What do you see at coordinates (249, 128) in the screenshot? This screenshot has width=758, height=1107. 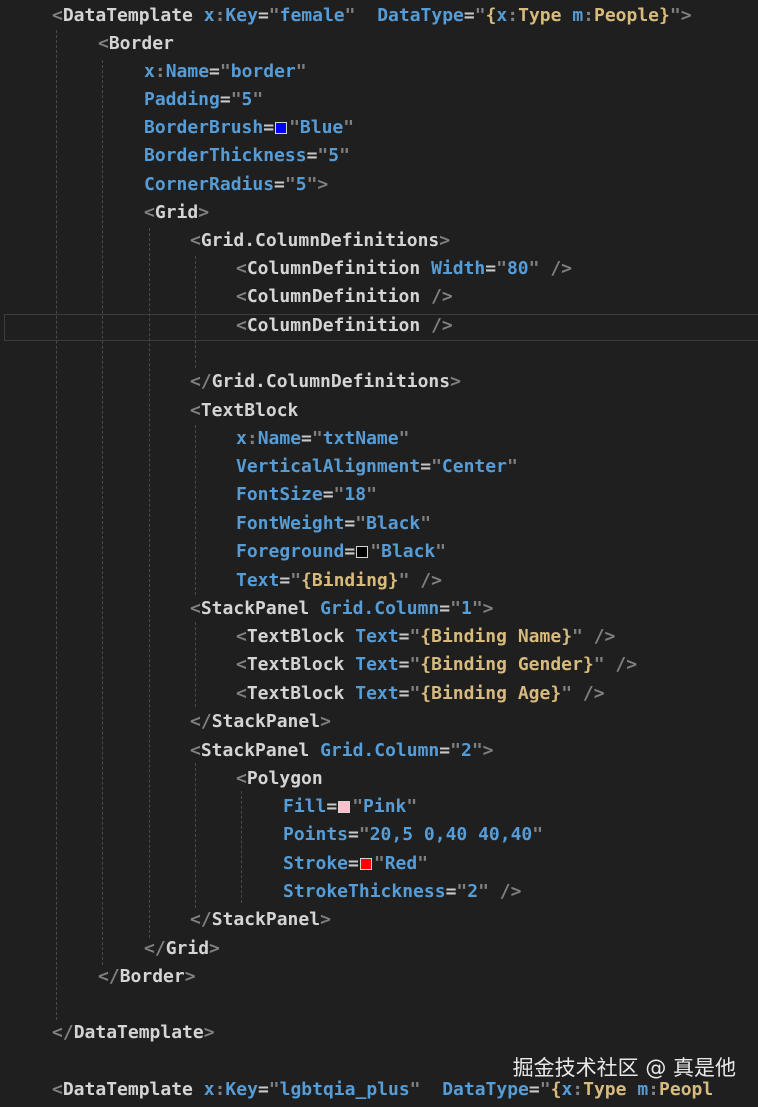 I see `code-line: BorderBrush= "Blue"` at bounding box center [249, 128].